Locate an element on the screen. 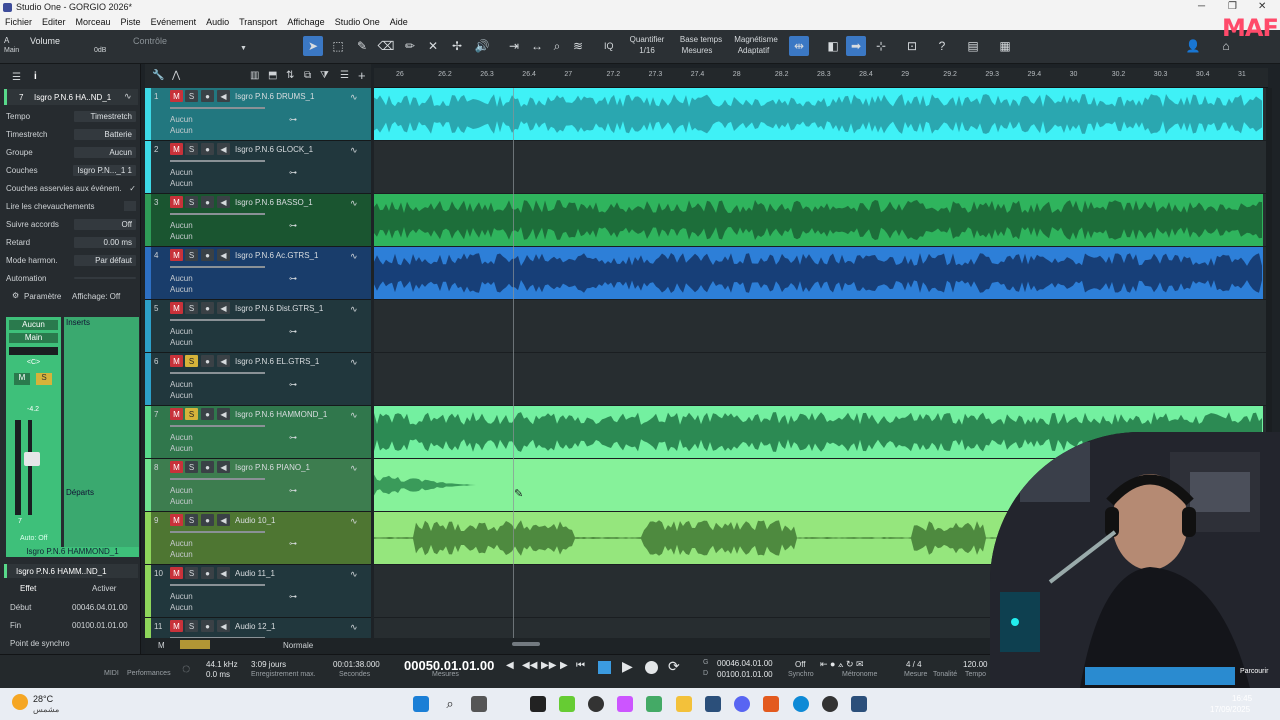 This screenshot has height=720, width=1280. horizontal-scroll-thumb is located at coordinates (526, 644).